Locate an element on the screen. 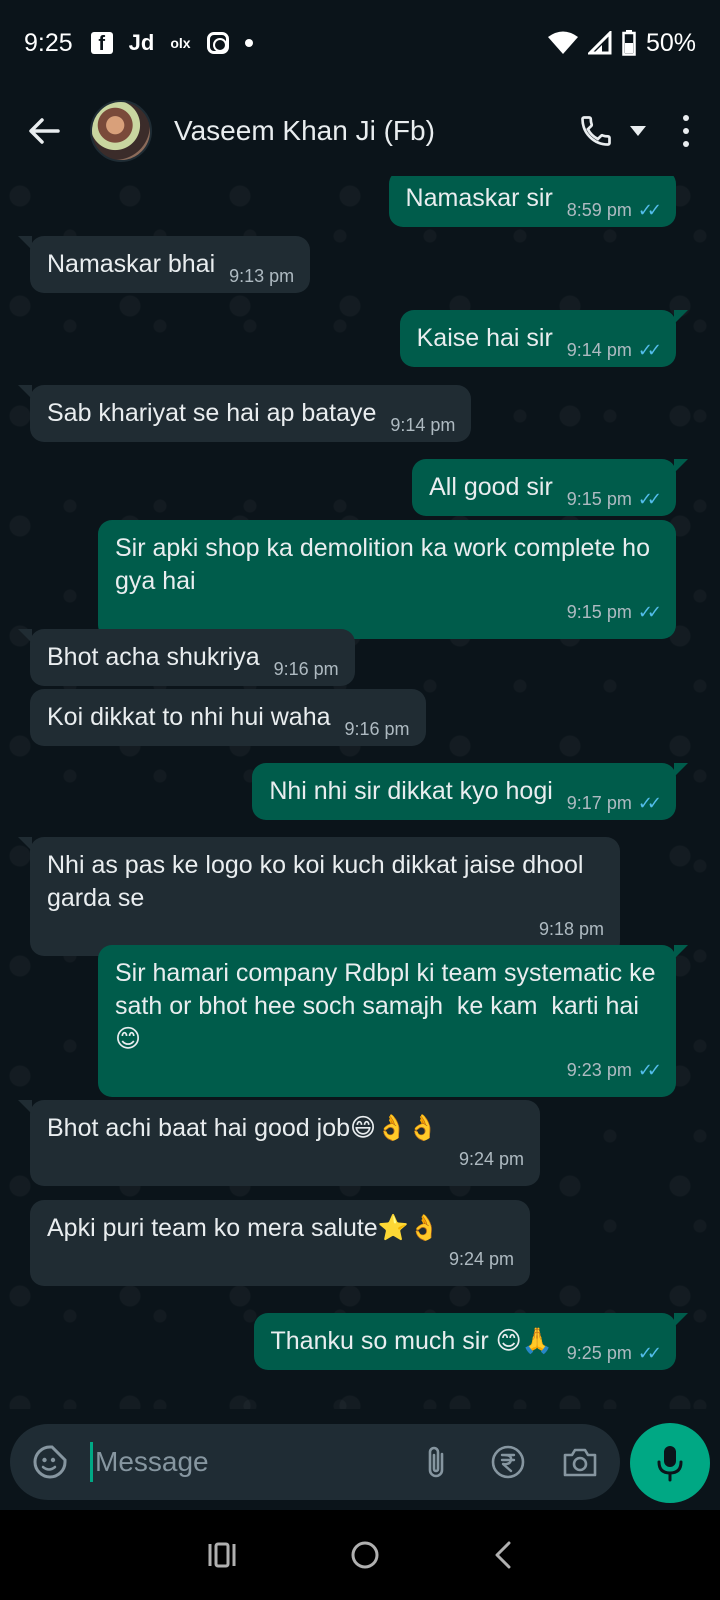 This screenshot has height=1600, width=720. back-nav-icon is located at coordinates (503, 1555).